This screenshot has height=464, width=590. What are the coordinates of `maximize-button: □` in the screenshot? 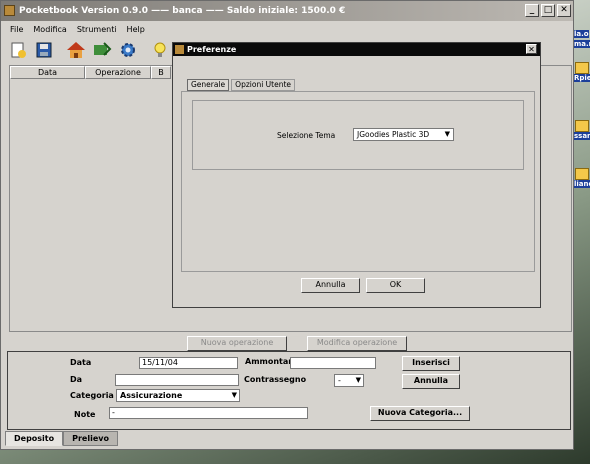 It's located at (548, 10).